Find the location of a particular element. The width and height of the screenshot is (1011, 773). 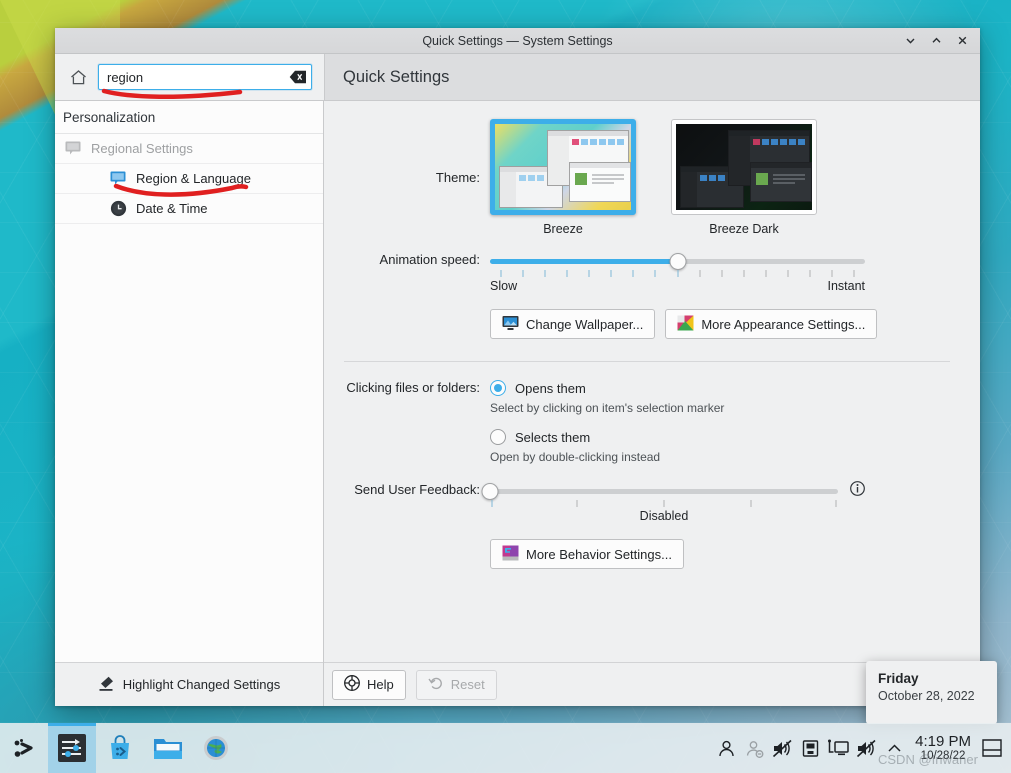

theme-row: Theme: Breeze Breeze Dark is located at coordinates (647, 177).